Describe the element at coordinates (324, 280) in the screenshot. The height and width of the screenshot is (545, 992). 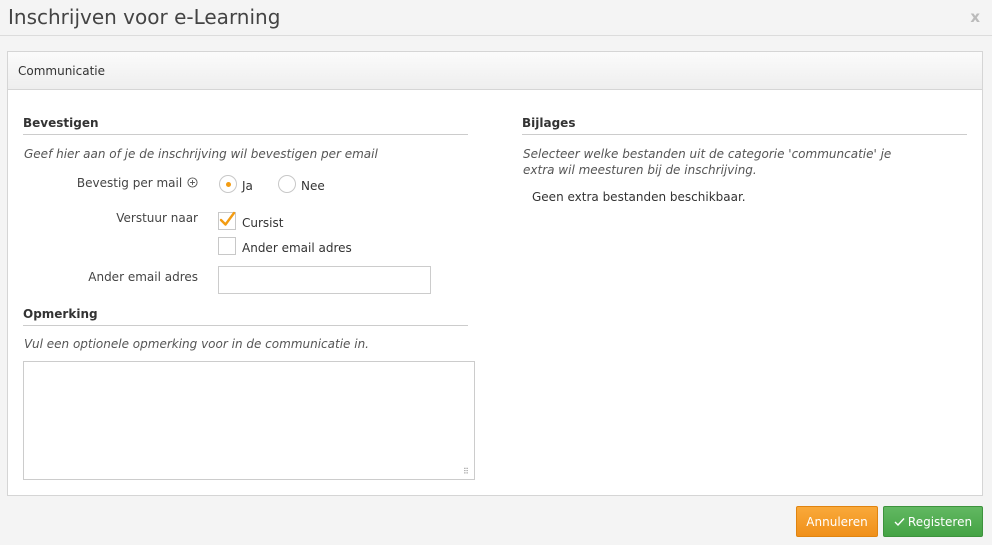
I see `other-email-input` at that location.